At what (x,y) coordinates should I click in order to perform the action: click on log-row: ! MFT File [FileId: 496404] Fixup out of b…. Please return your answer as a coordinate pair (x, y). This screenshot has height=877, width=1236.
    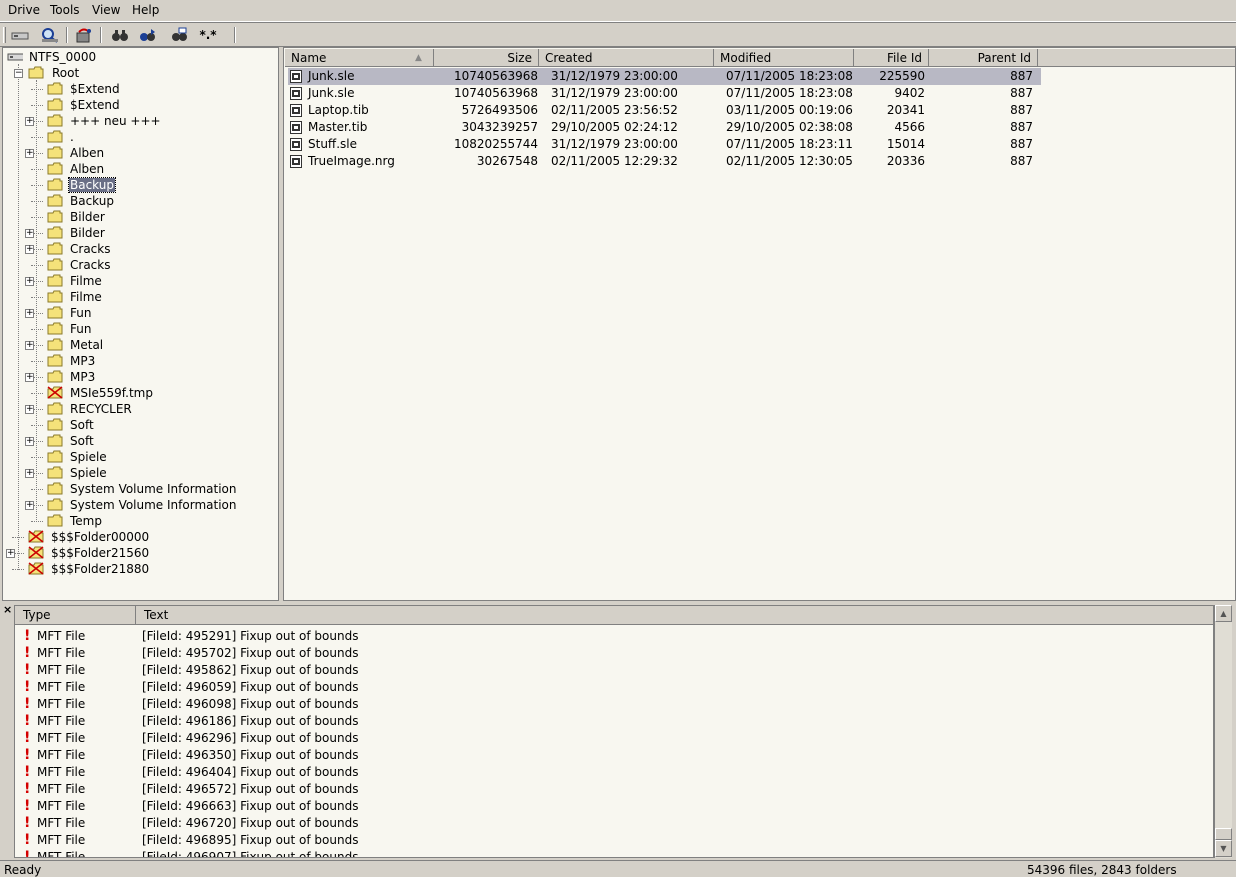
    Looking at the image, I should click on (614, 772).